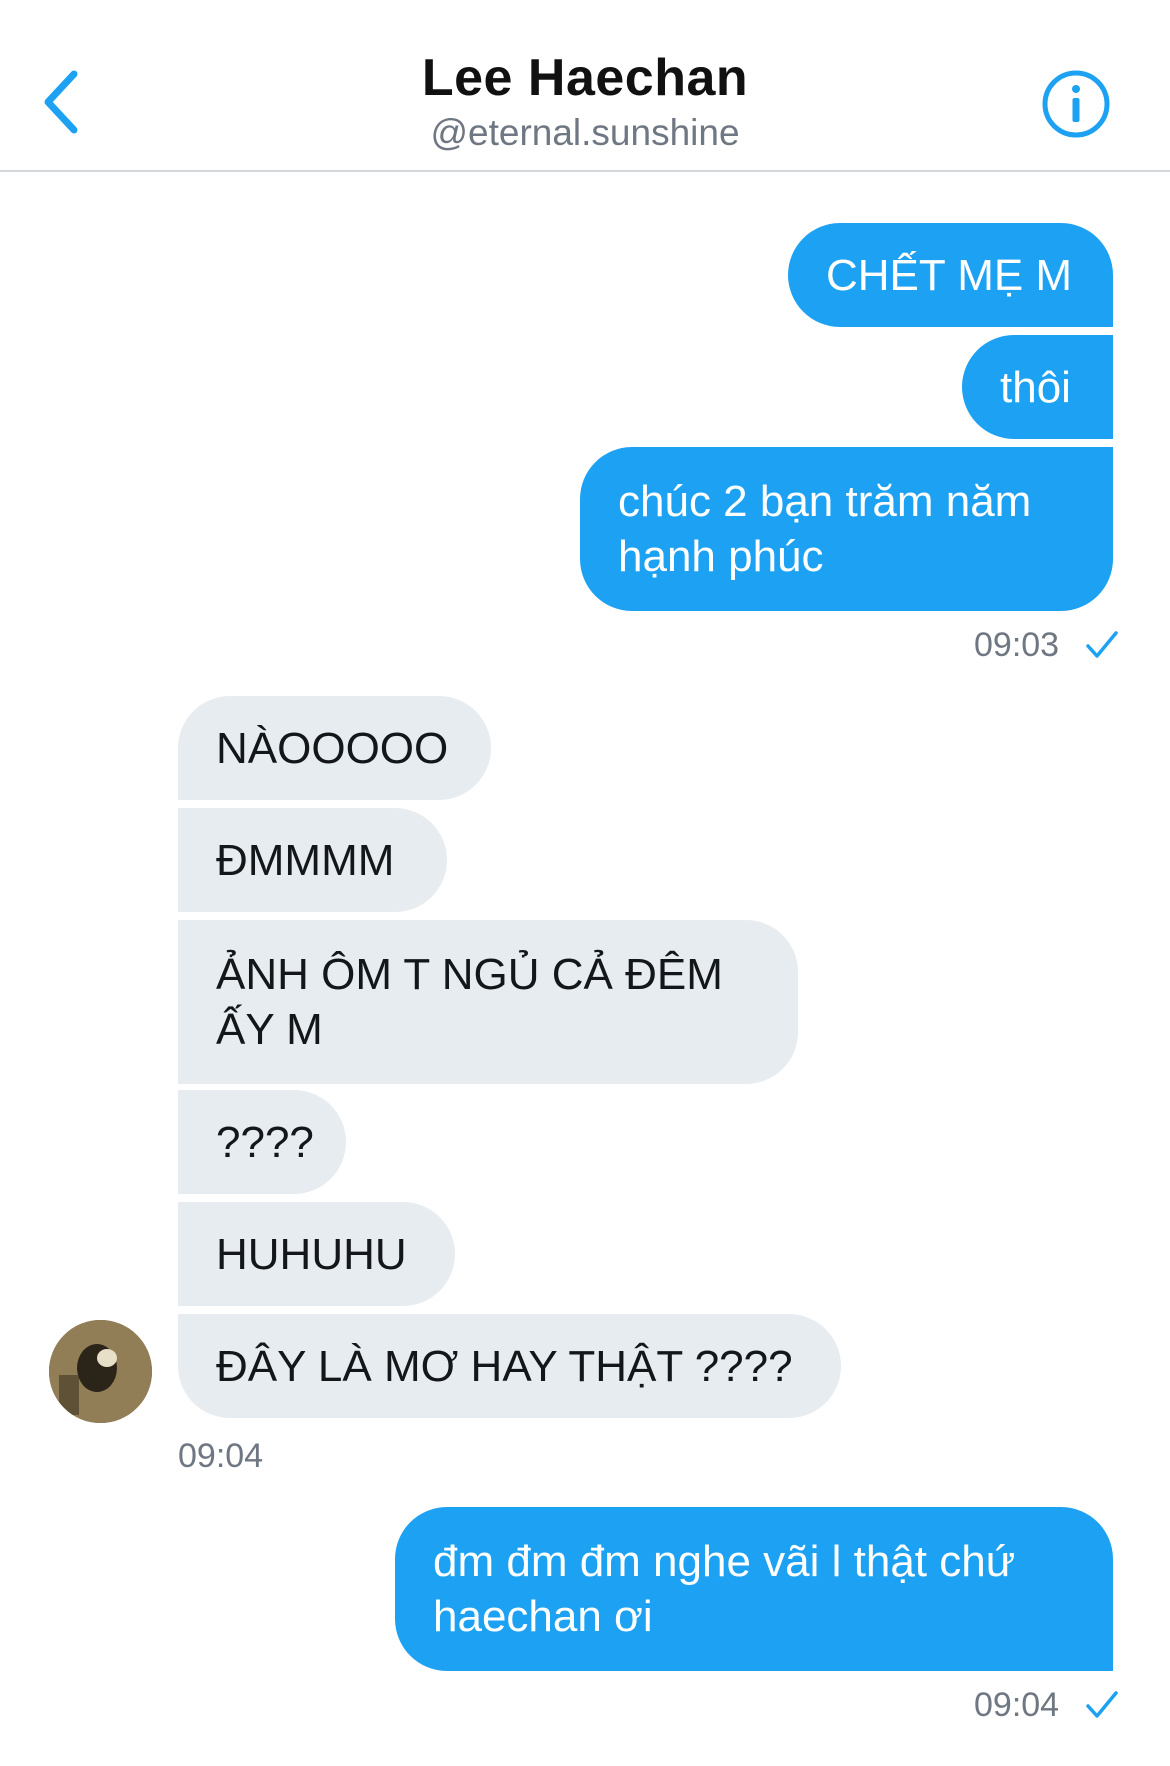 The height and width of the screenshot is (1766, 1170). What do you see at coordinates (316, 1254) in the screenshot?
I see `message-bubble-incoming: HUHUHU` at bounding box center [316, 1254].